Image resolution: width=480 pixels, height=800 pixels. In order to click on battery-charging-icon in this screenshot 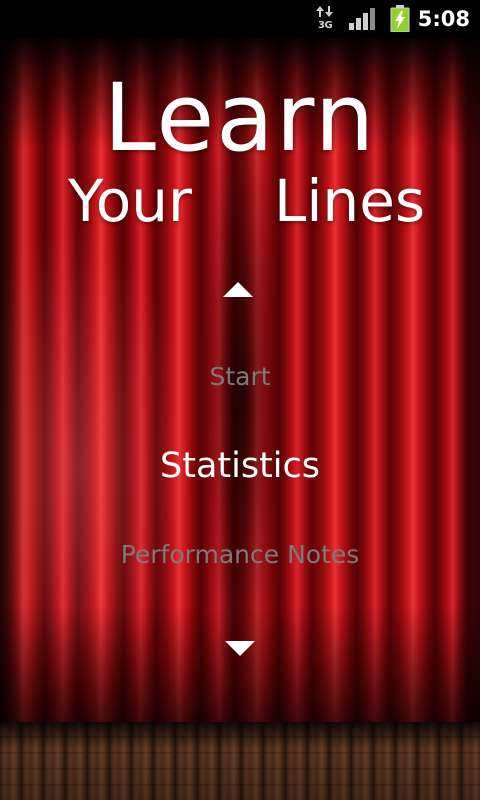, I will do `click(400, 18)`.